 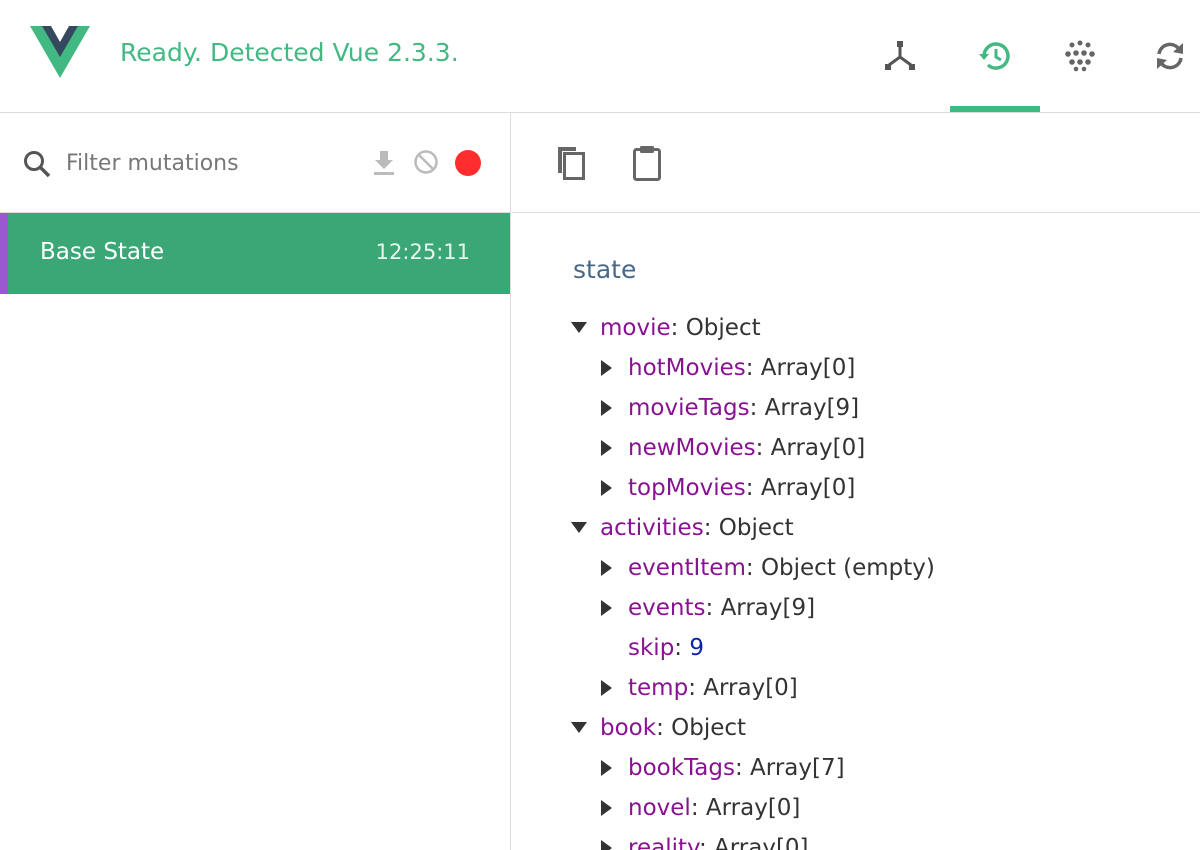 I want to click on mutation-row-base-state: Base State 12:25:11, so click(x=255, y=253).